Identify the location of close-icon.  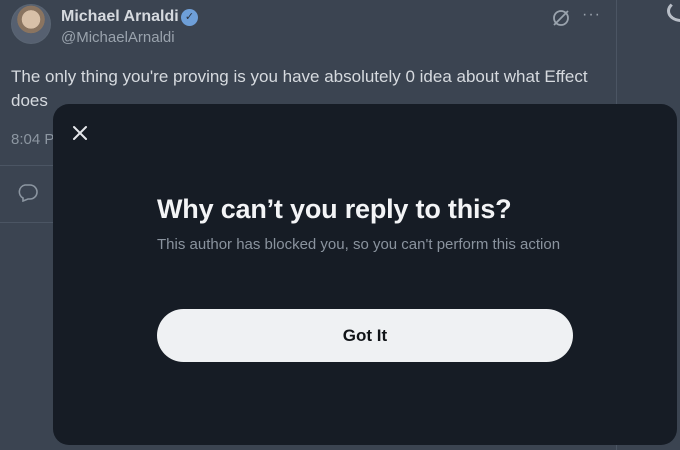
(80, 133).